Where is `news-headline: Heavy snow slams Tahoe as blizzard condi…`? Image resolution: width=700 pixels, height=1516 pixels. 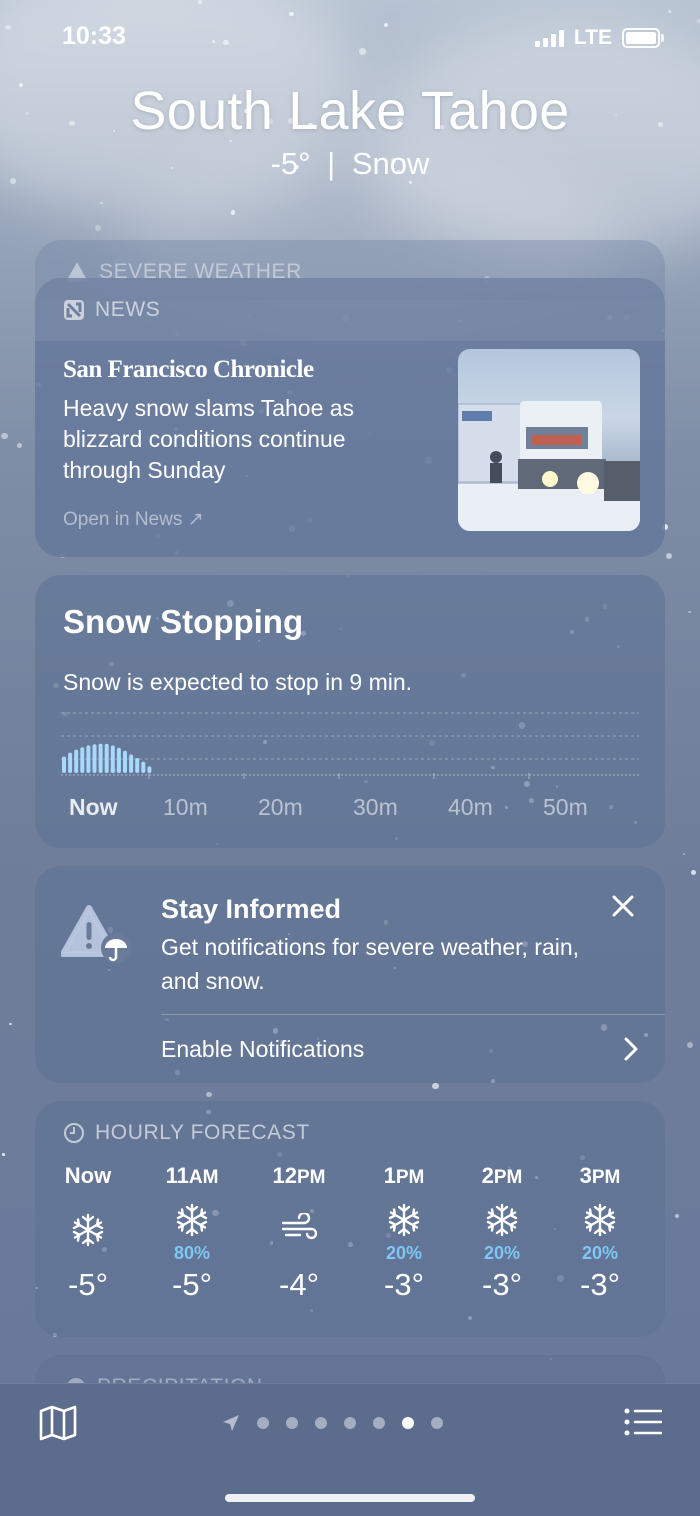 news-headline: Heavy snow slams Tahoe as blizzard condi… is located at coordinates (243, 439).